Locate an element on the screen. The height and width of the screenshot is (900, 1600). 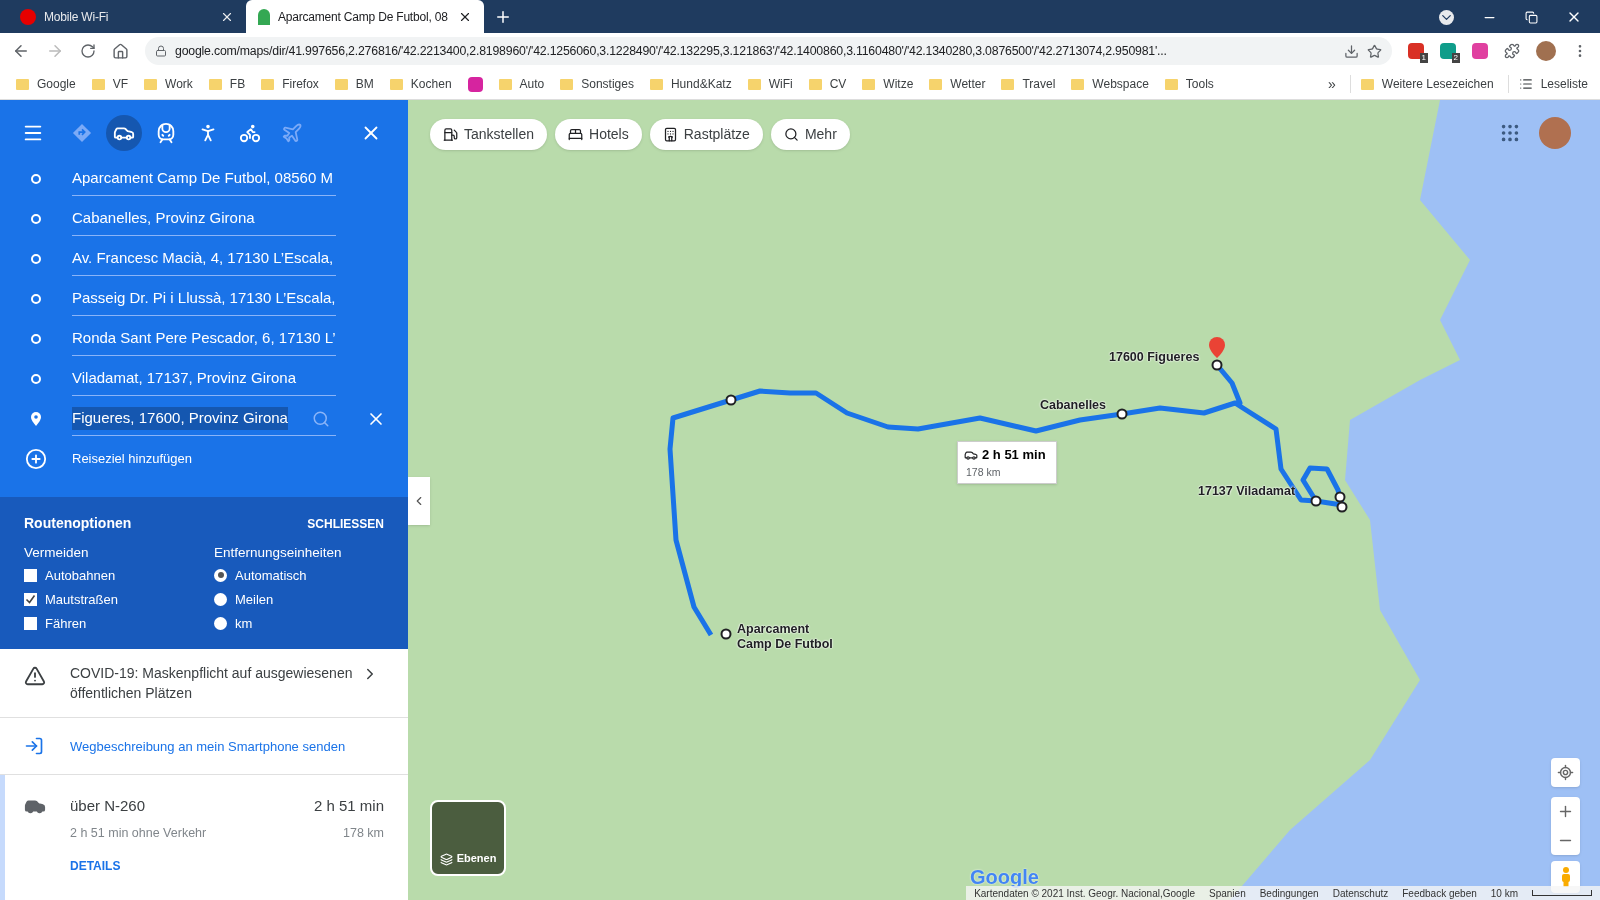
place-label: 17137 Viladamat is located at coordinates (1247, 491).